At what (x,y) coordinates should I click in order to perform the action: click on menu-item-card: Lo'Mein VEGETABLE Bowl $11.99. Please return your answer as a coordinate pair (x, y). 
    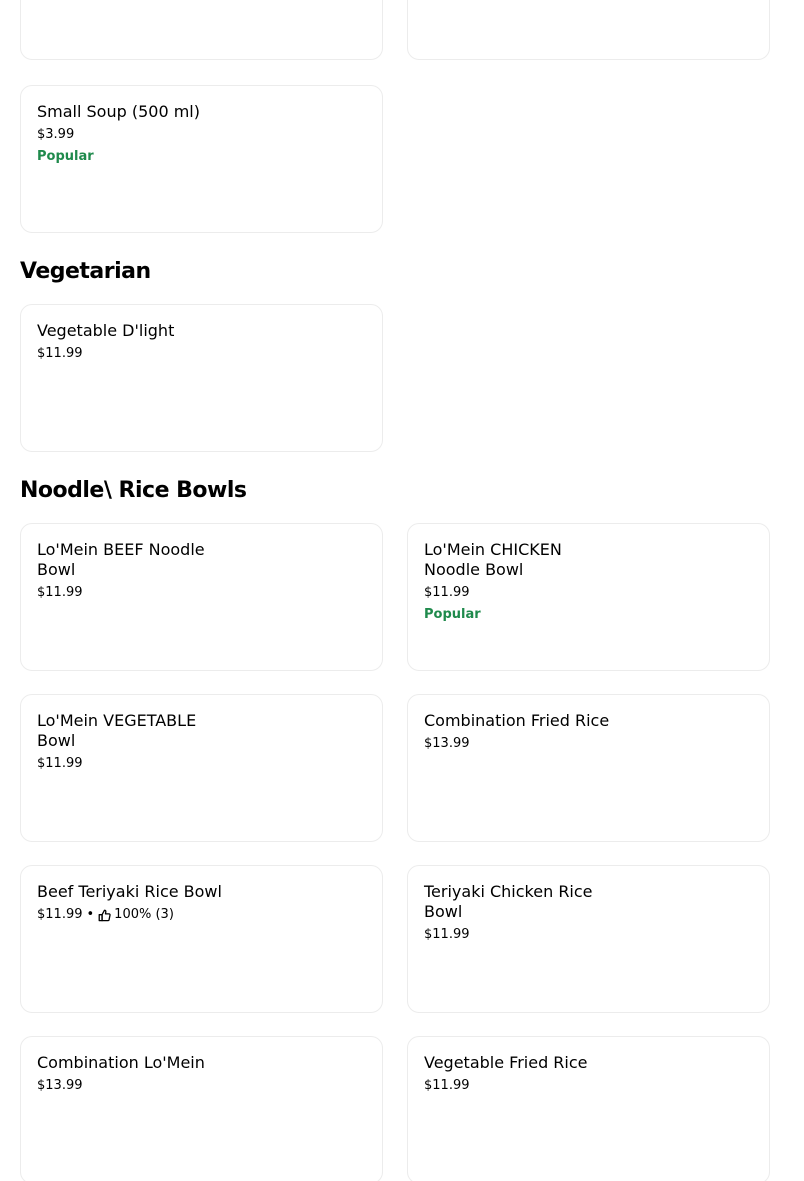
    Looking at the image, I should click on (201, 768).